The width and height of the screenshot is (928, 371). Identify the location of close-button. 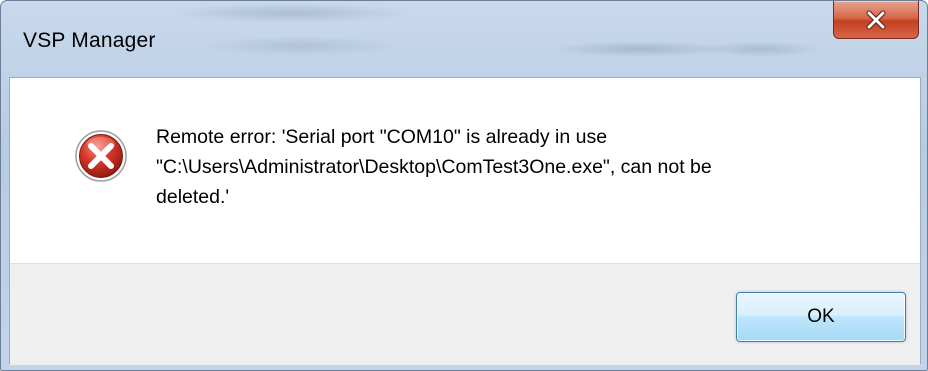
(876, 20).